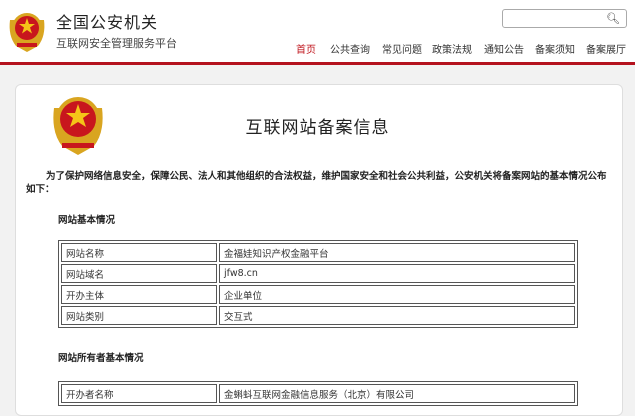 The height and width of the screenshot is (416, 635). Describe the element at coordinates (350, 48) in the screenshot. I see `nav-public-query: 公共查询` at that location.